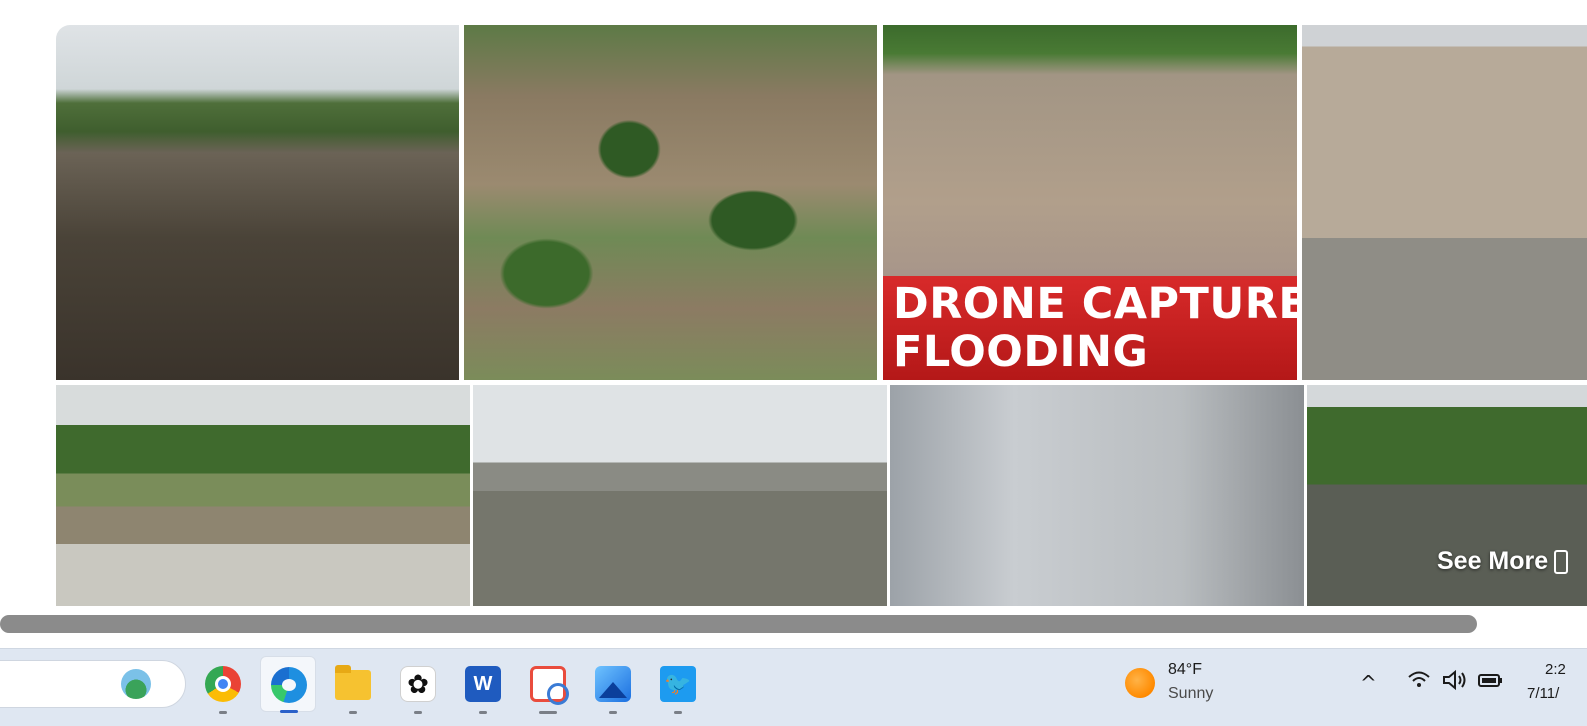 The image size is (1587, 726). I want to click on image-tile-flooded-neighborhood: See More, so click(1447, 495).